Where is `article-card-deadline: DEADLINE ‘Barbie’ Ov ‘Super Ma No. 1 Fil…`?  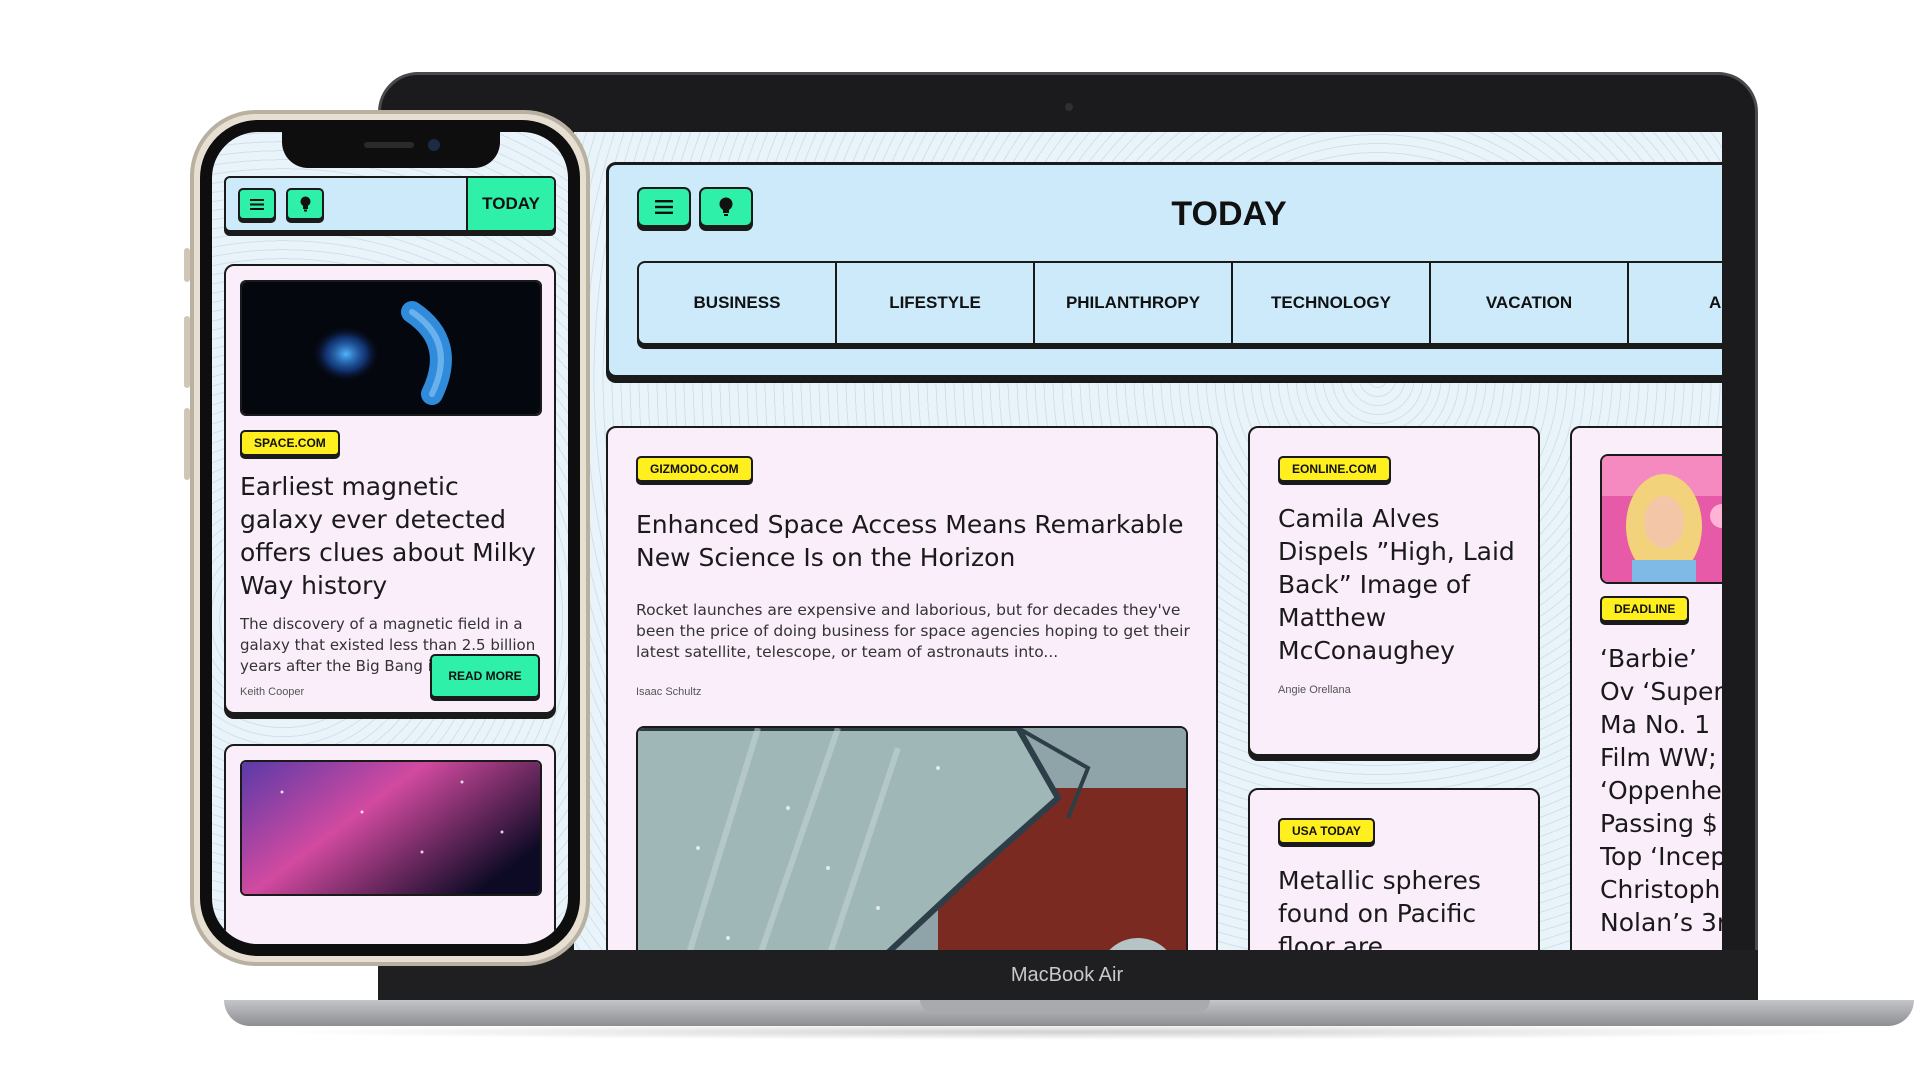
article-card-deadline: DEADLINE ‘Barbie’ Ov ‘Super Ma No. 1 Fil… is located at coordinates (1646, 689).